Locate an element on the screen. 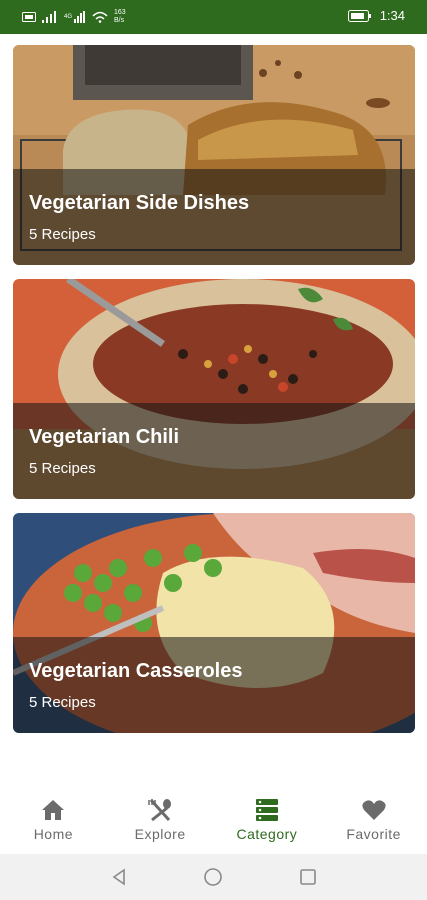 The width and height of the screenshot is (427, 900). back-button is located at coordinates (119, 877).